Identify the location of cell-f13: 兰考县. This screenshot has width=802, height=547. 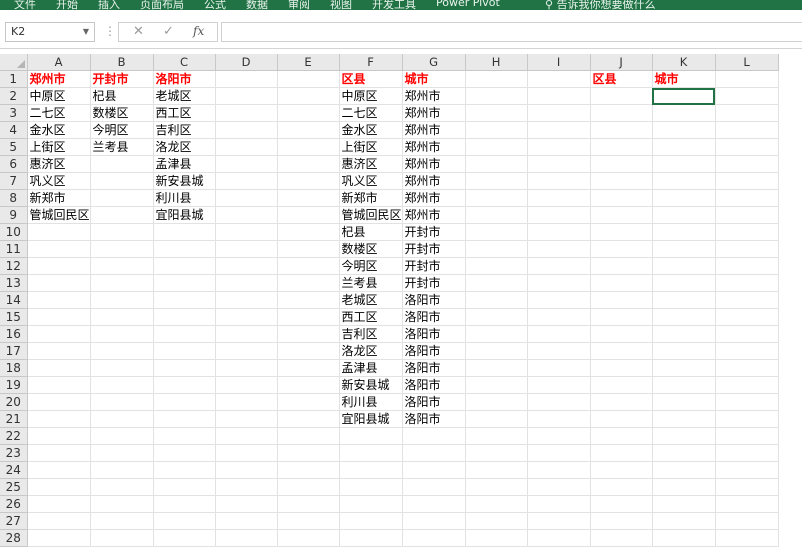
(371, 283).